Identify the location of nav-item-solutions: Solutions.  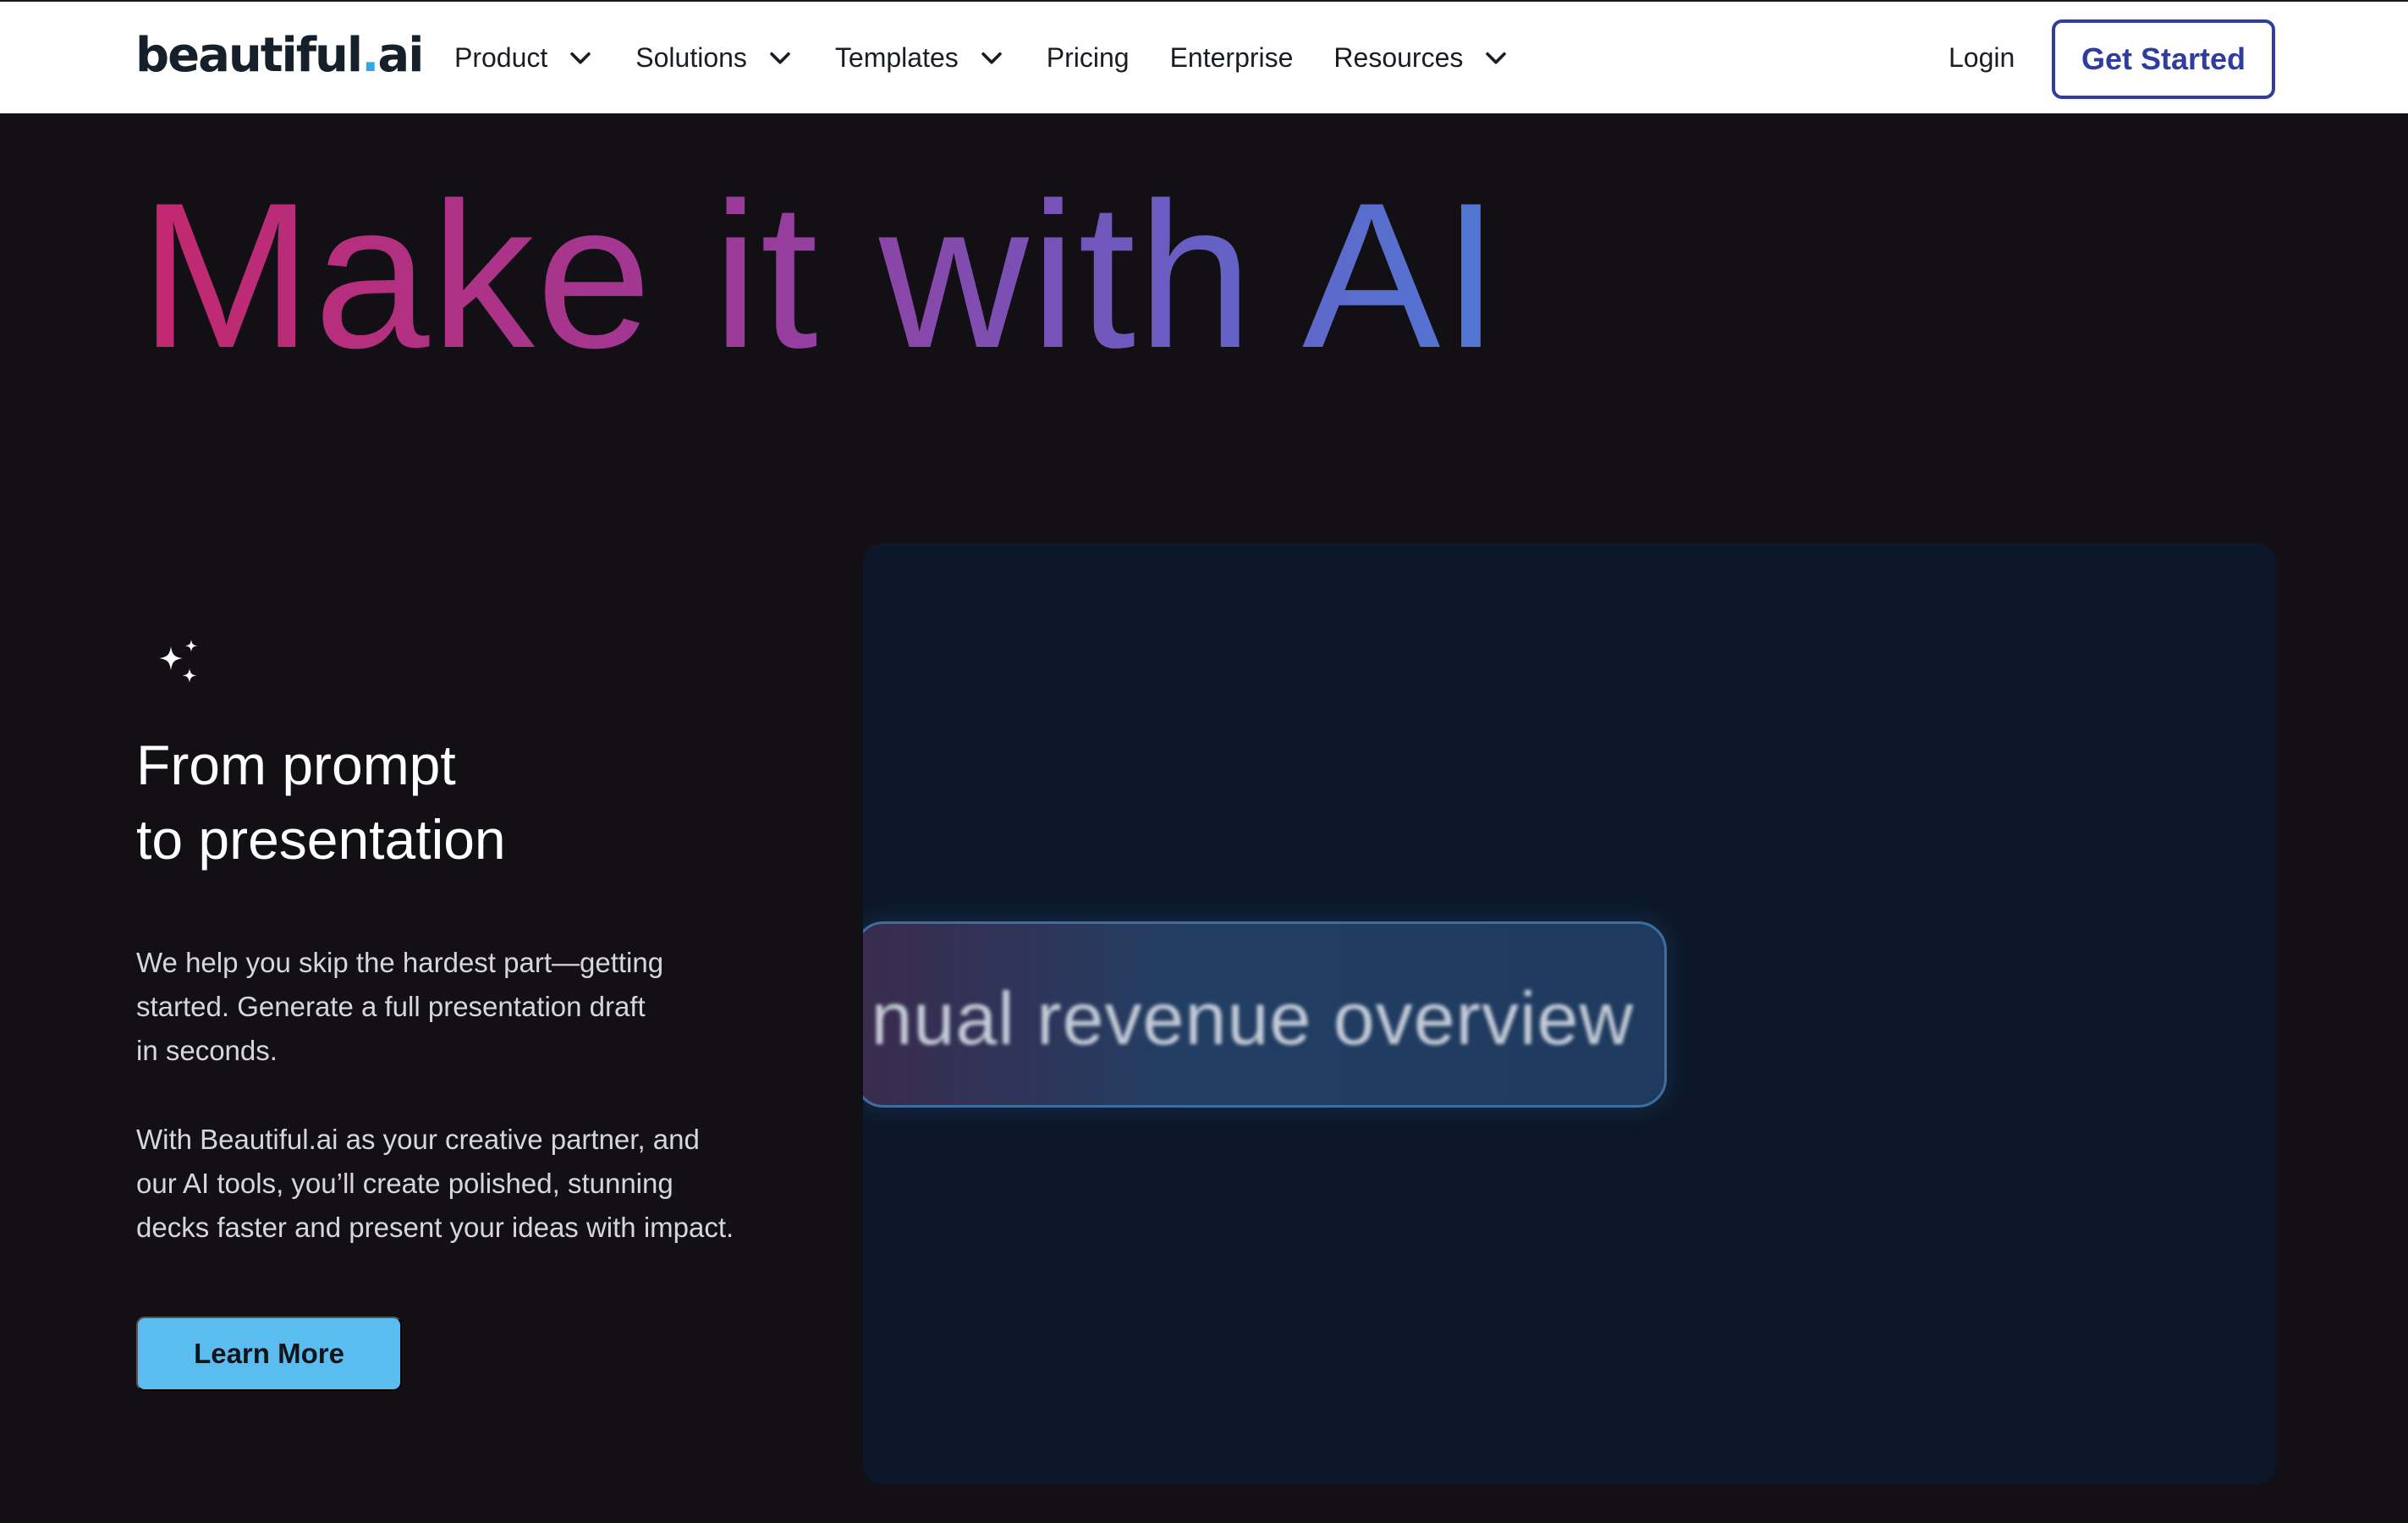
(714, 58).